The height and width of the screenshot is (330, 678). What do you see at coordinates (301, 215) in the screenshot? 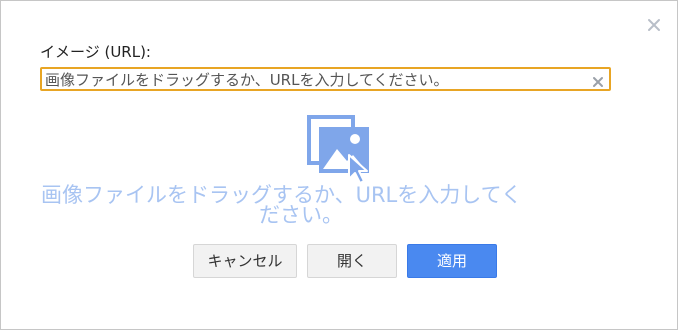
I see `drop-zone-text-line2: ださい。` at bounding box center [301, 215].